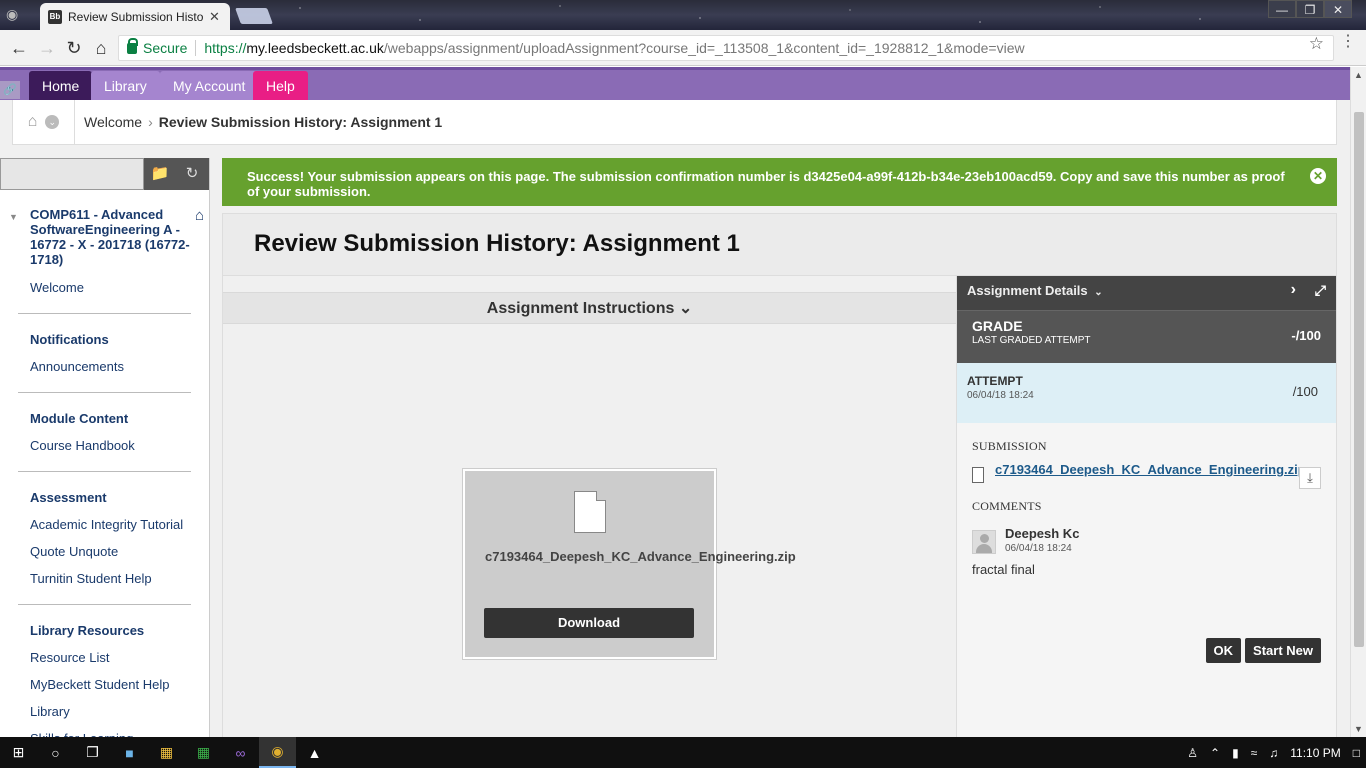 This screenshot has height=768, width=1366. Describe the element at coordinates (1293, 290) in the screenshot. I see `chevron-right-icon: ›` at that location.